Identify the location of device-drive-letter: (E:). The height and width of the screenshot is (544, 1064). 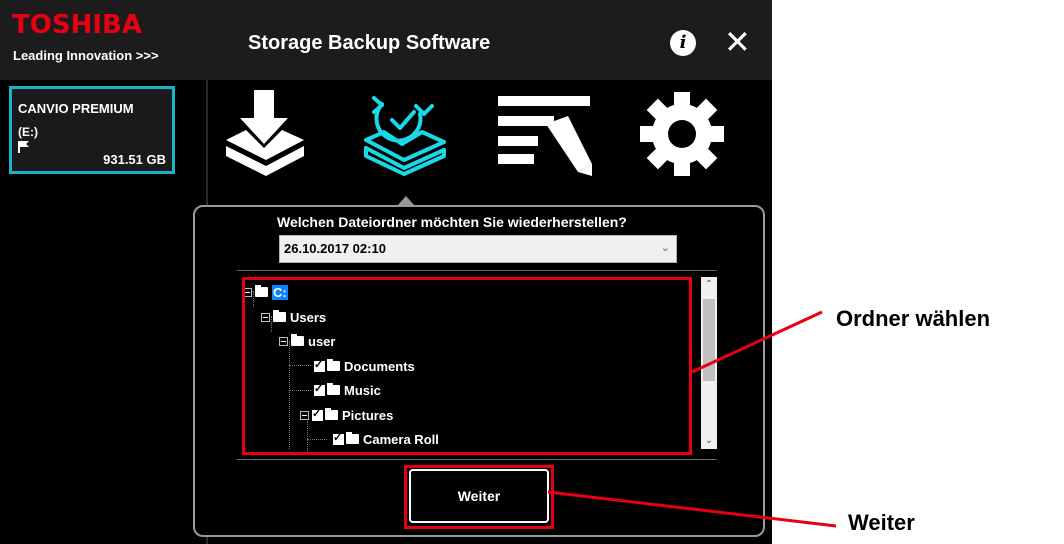
(28, 132).